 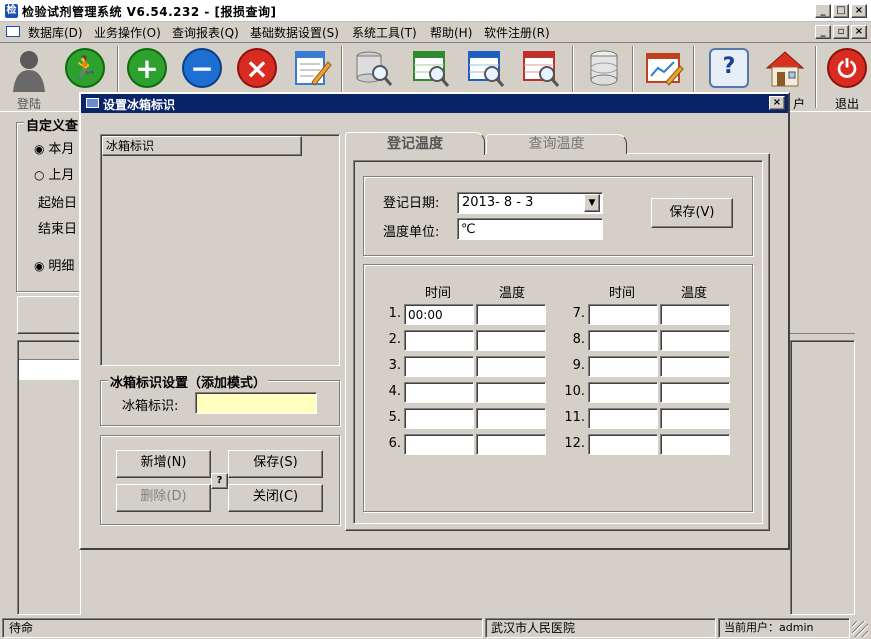 I want to click on tab-register-temp: 登记温度, so click(x=415, y=143).